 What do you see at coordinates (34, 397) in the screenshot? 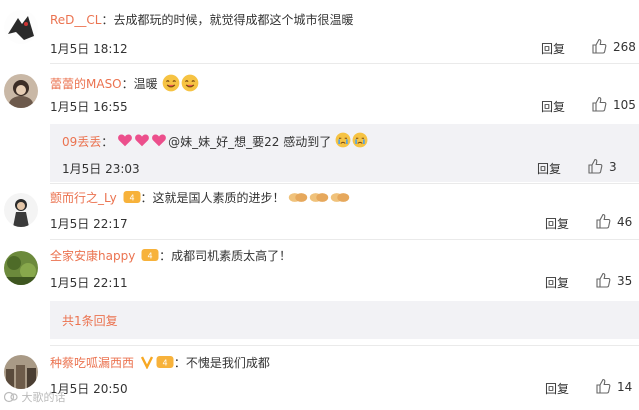
I see `watermark: 大歌的话` at bounding box center [34, 397].